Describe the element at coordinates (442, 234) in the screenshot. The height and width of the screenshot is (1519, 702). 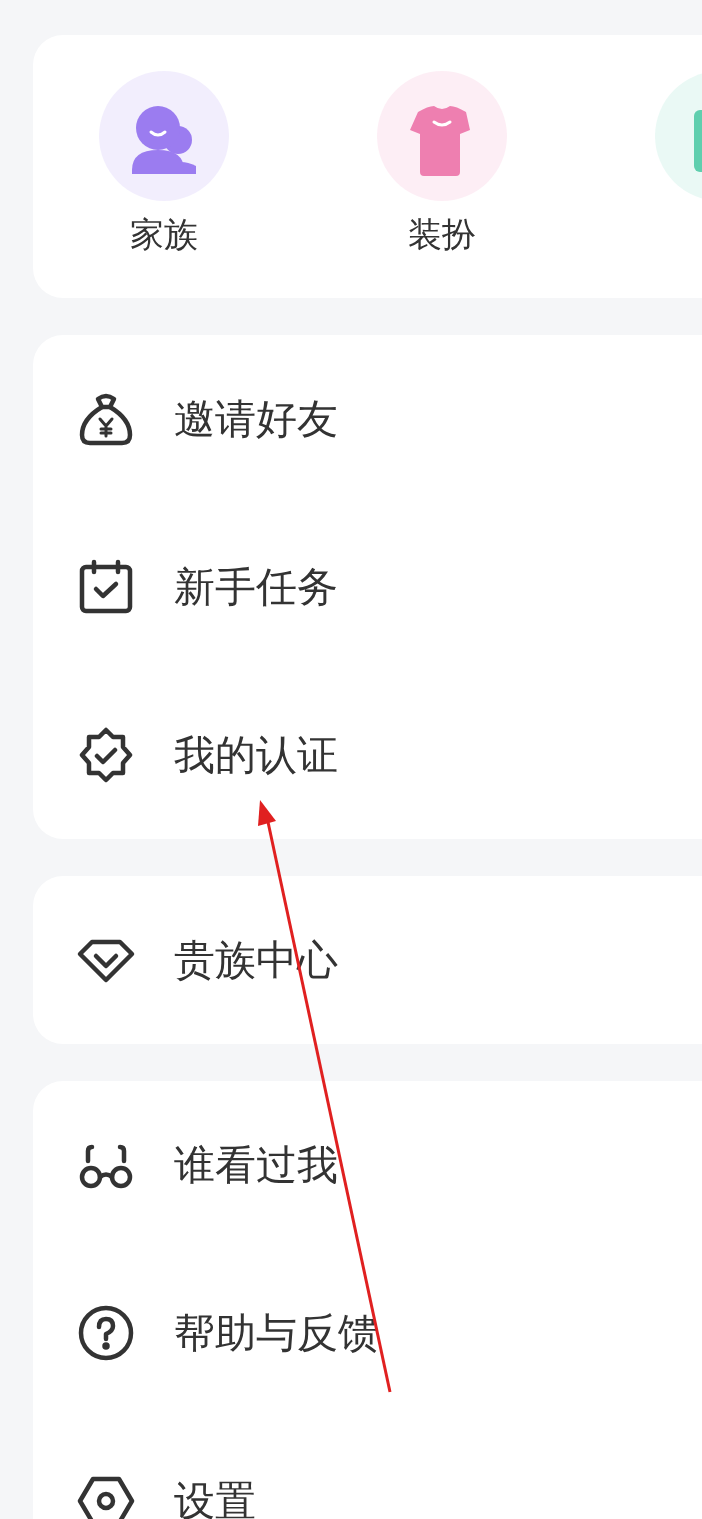
I see `shortcut-label: 装扮` at that location.